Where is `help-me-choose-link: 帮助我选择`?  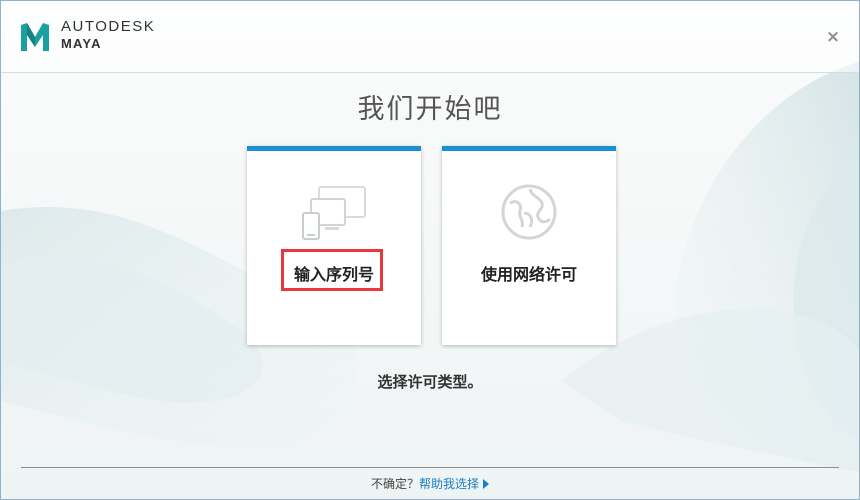 help-me-choose-link: 帮助我选择 is located at coordinates (449, 484).